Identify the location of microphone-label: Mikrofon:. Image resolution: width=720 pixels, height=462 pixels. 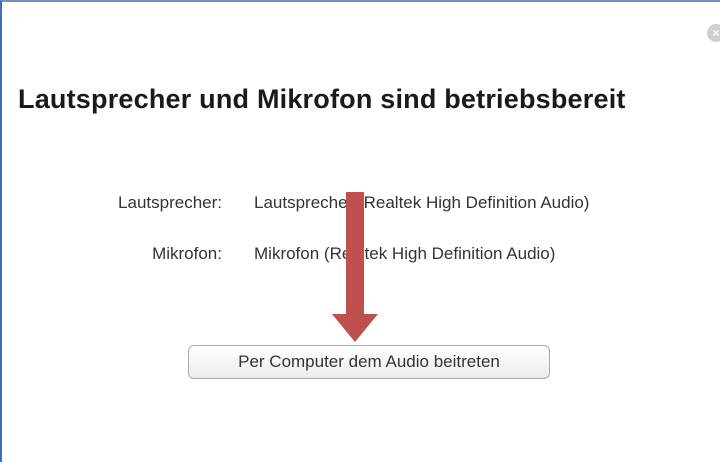
(187, 253).